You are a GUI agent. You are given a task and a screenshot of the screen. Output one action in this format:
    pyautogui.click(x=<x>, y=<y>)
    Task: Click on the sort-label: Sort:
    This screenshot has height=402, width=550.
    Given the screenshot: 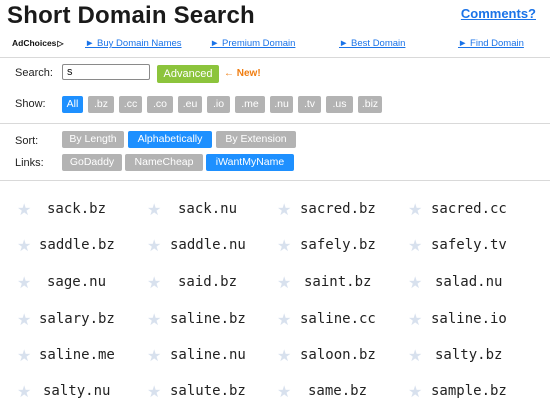 What is the action you would take?
    pyautogui.click(x=27, y=141)
    